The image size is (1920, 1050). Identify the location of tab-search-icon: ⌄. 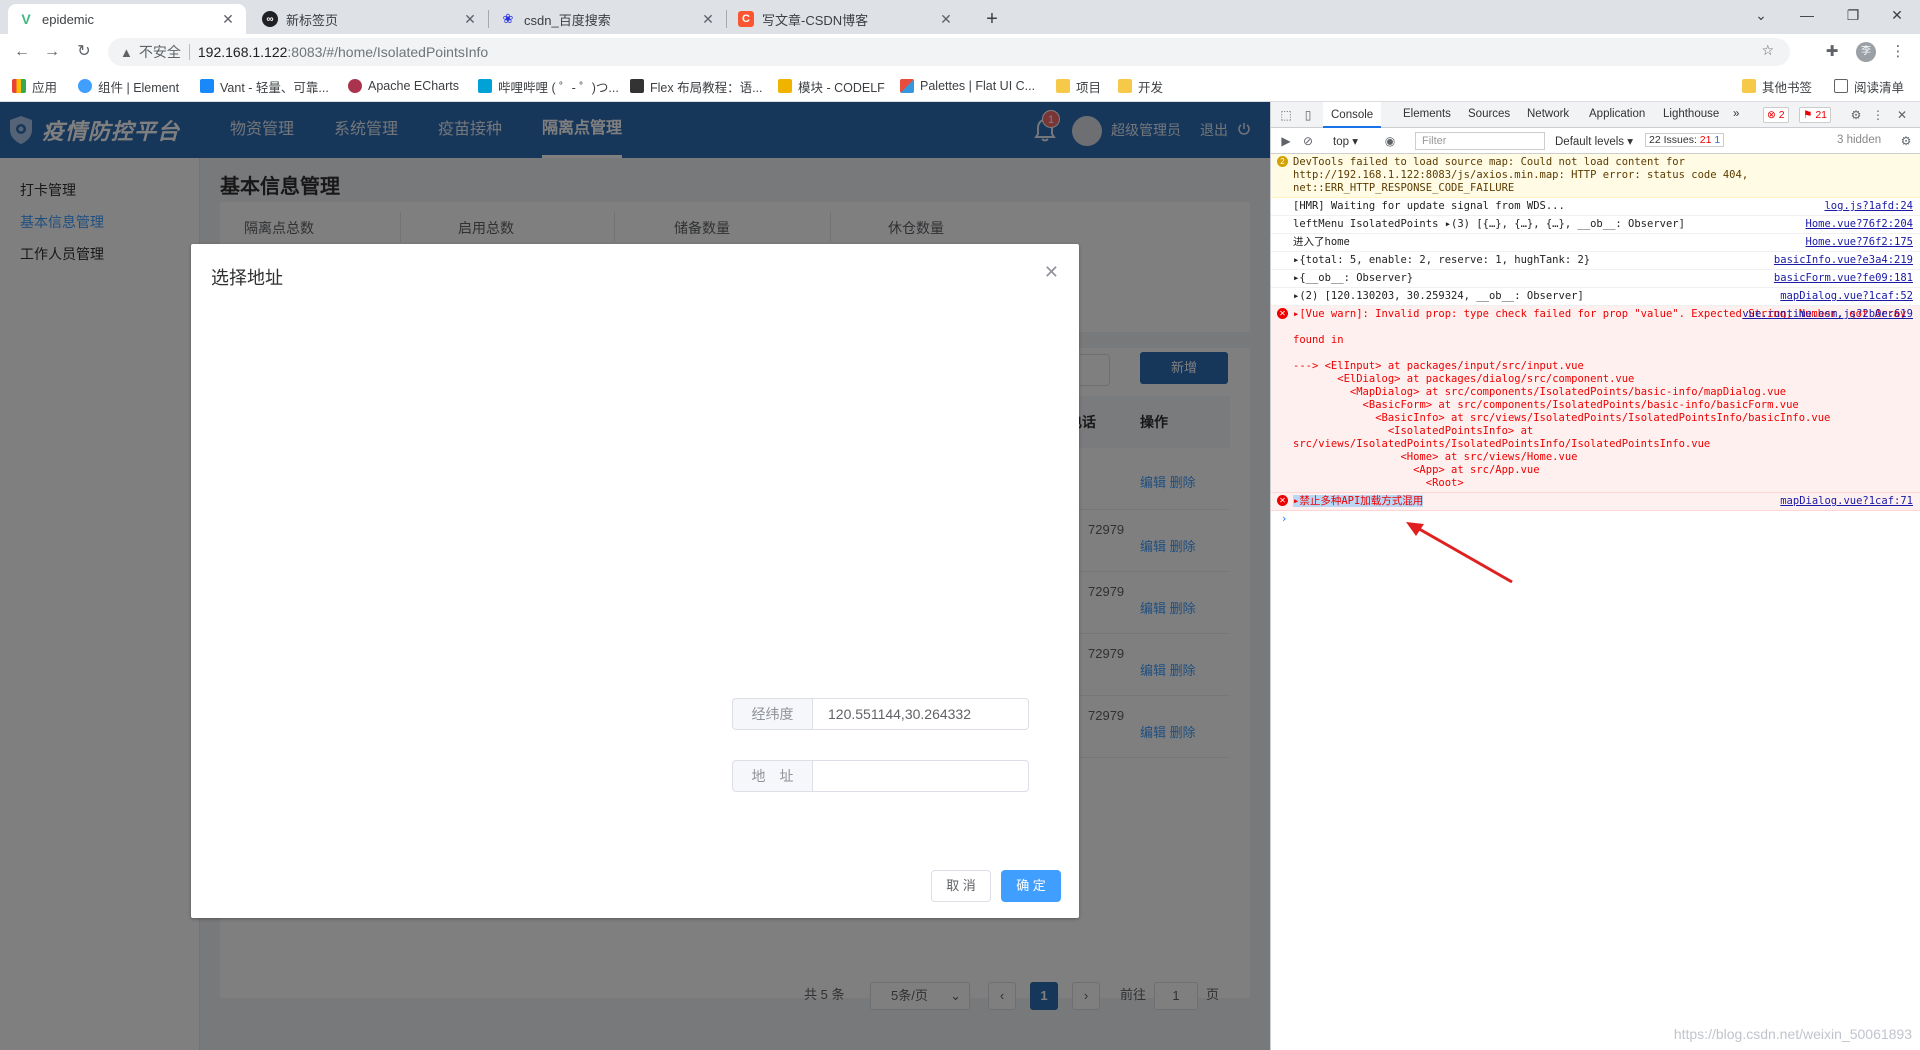
(1761, 16).